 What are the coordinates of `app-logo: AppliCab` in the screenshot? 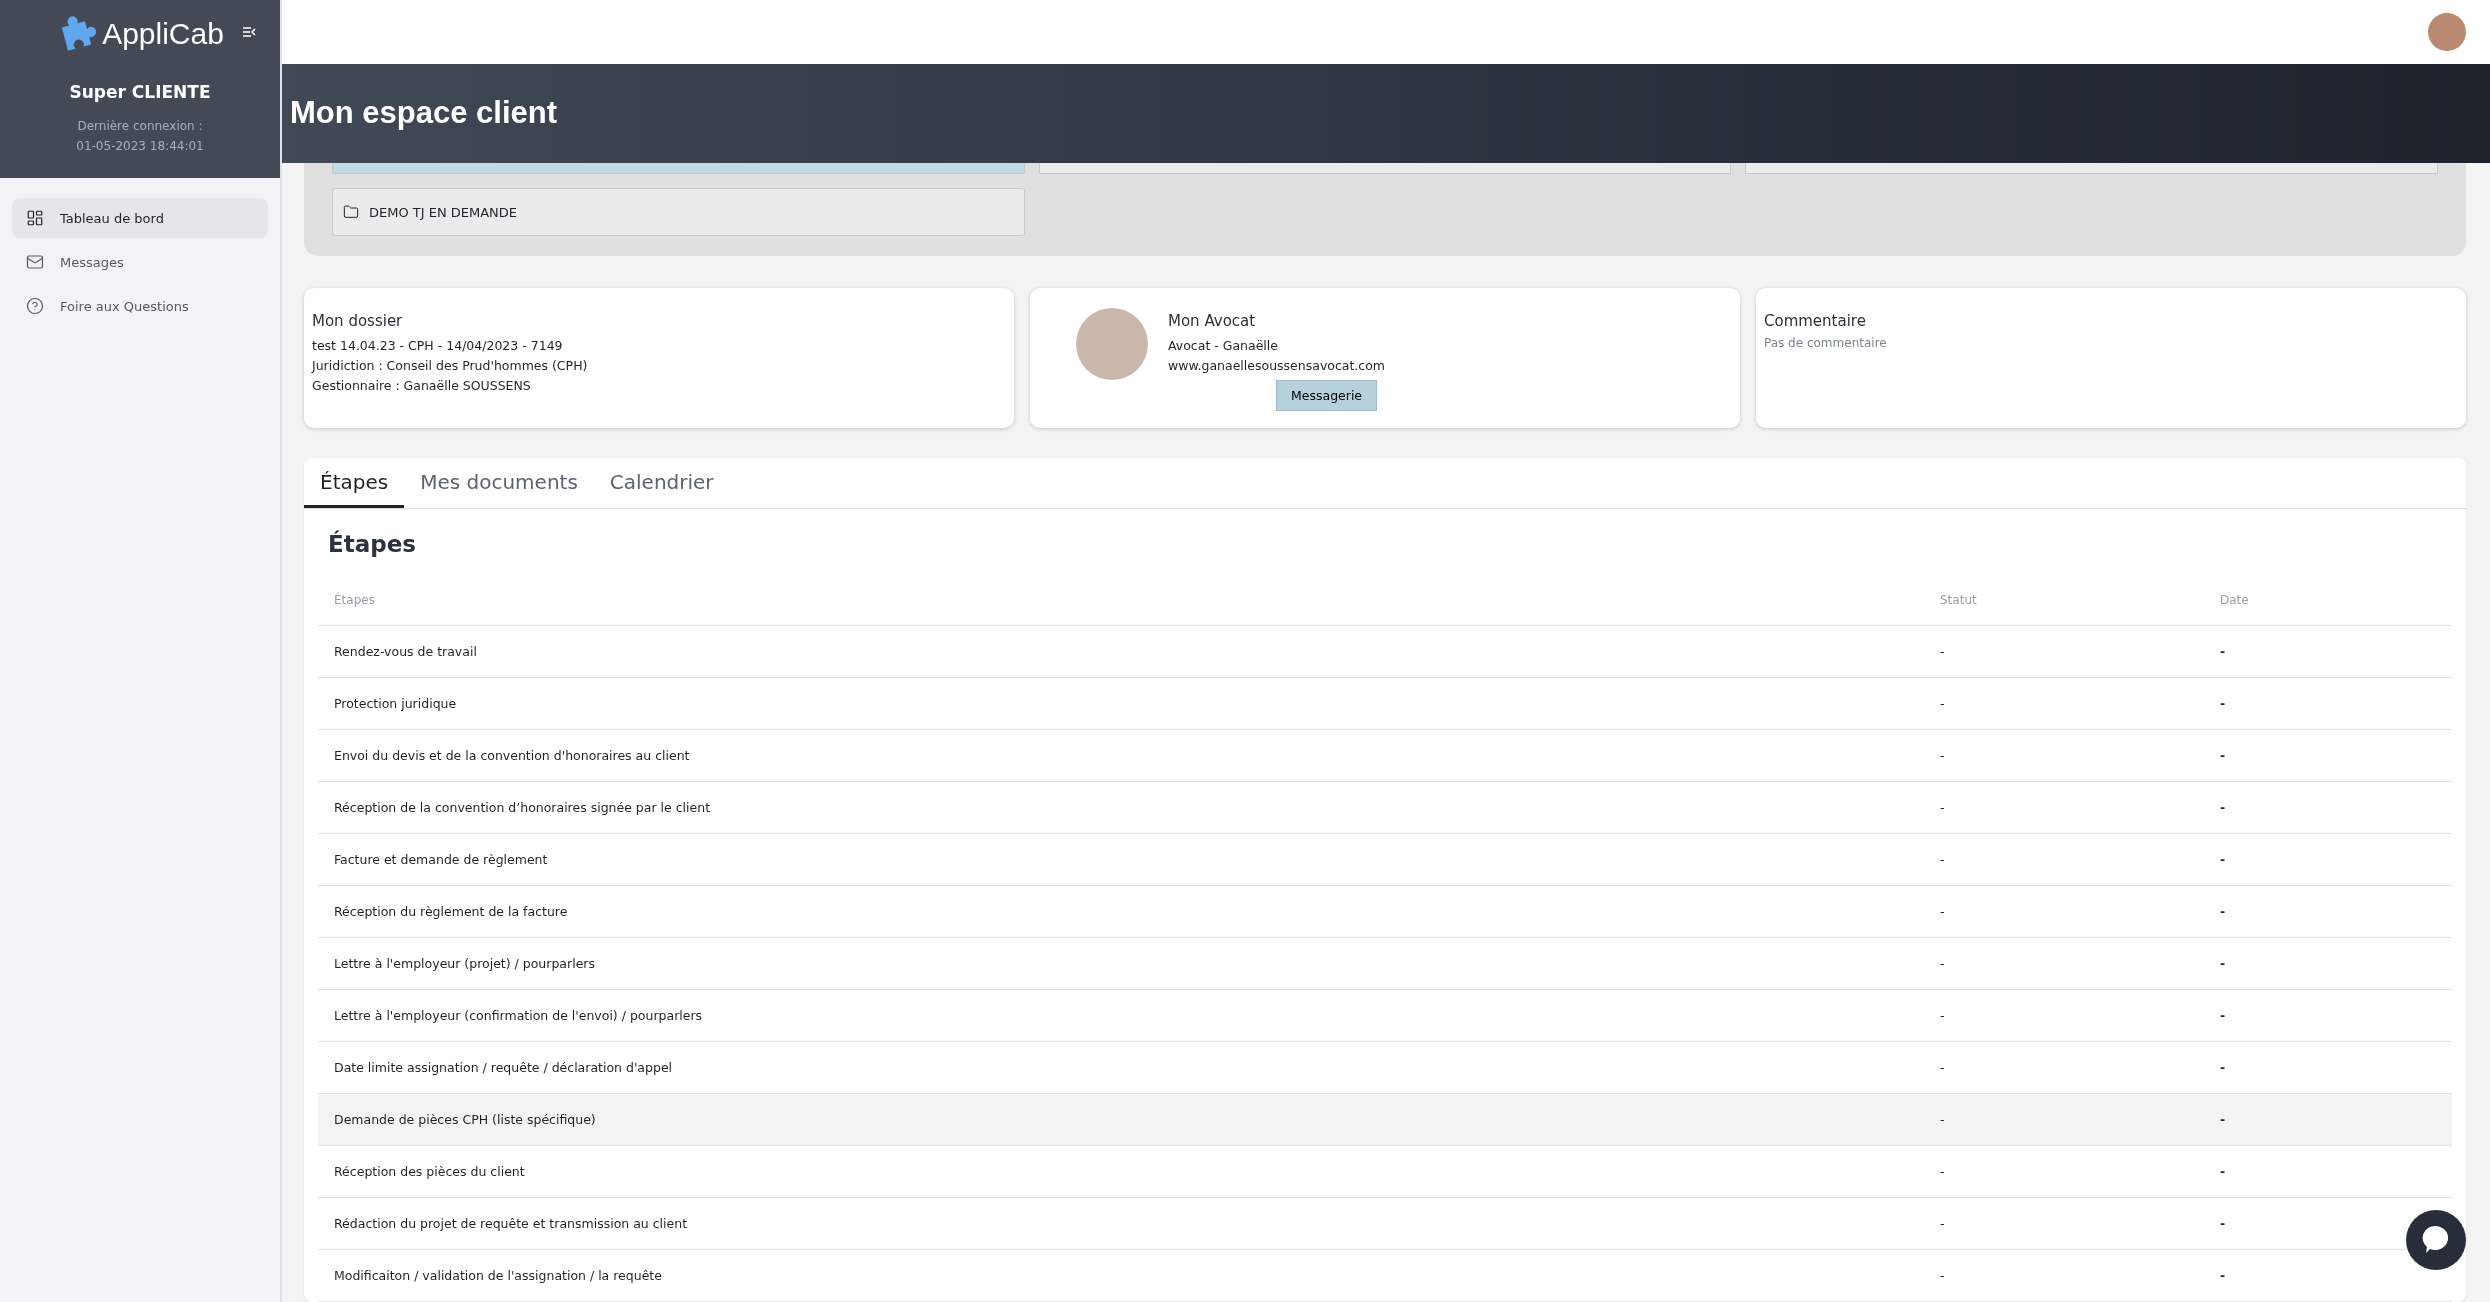 It's located at (163, 34).